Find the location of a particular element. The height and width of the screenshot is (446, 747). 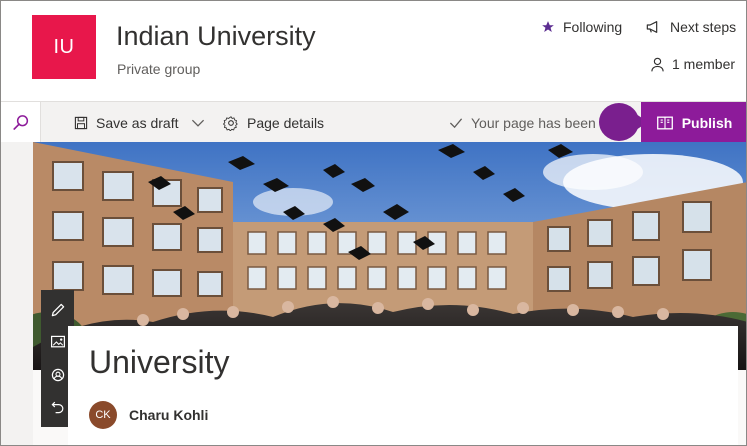

publish-label: Publish is located at coordinates (707, 122).